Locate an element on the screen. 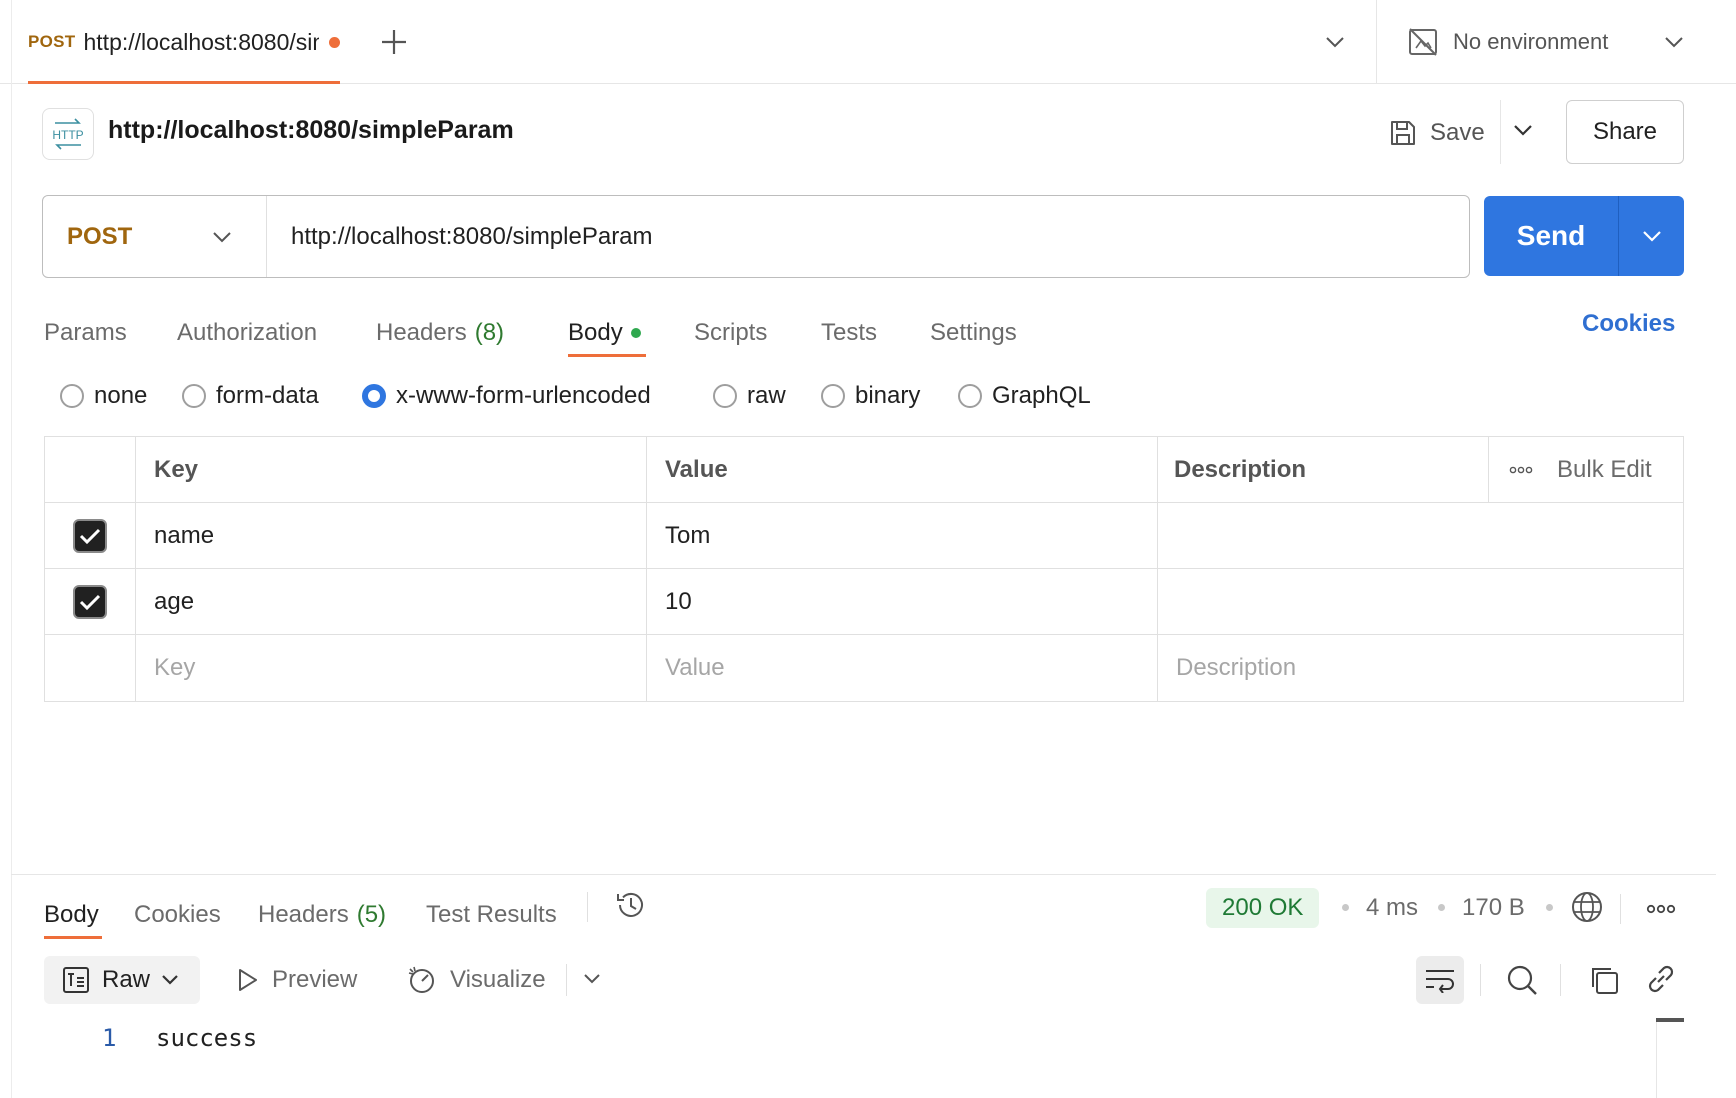 The height and width of the screenshot is (1098, 1736). response-tab-body-label: Body is located at coordinates (71, 914).